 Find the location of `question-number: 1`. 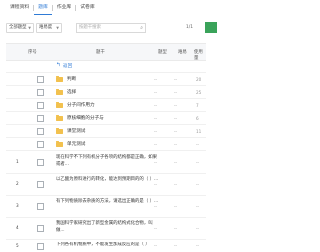

question-number: 1 is located at coordinates (17, 161).